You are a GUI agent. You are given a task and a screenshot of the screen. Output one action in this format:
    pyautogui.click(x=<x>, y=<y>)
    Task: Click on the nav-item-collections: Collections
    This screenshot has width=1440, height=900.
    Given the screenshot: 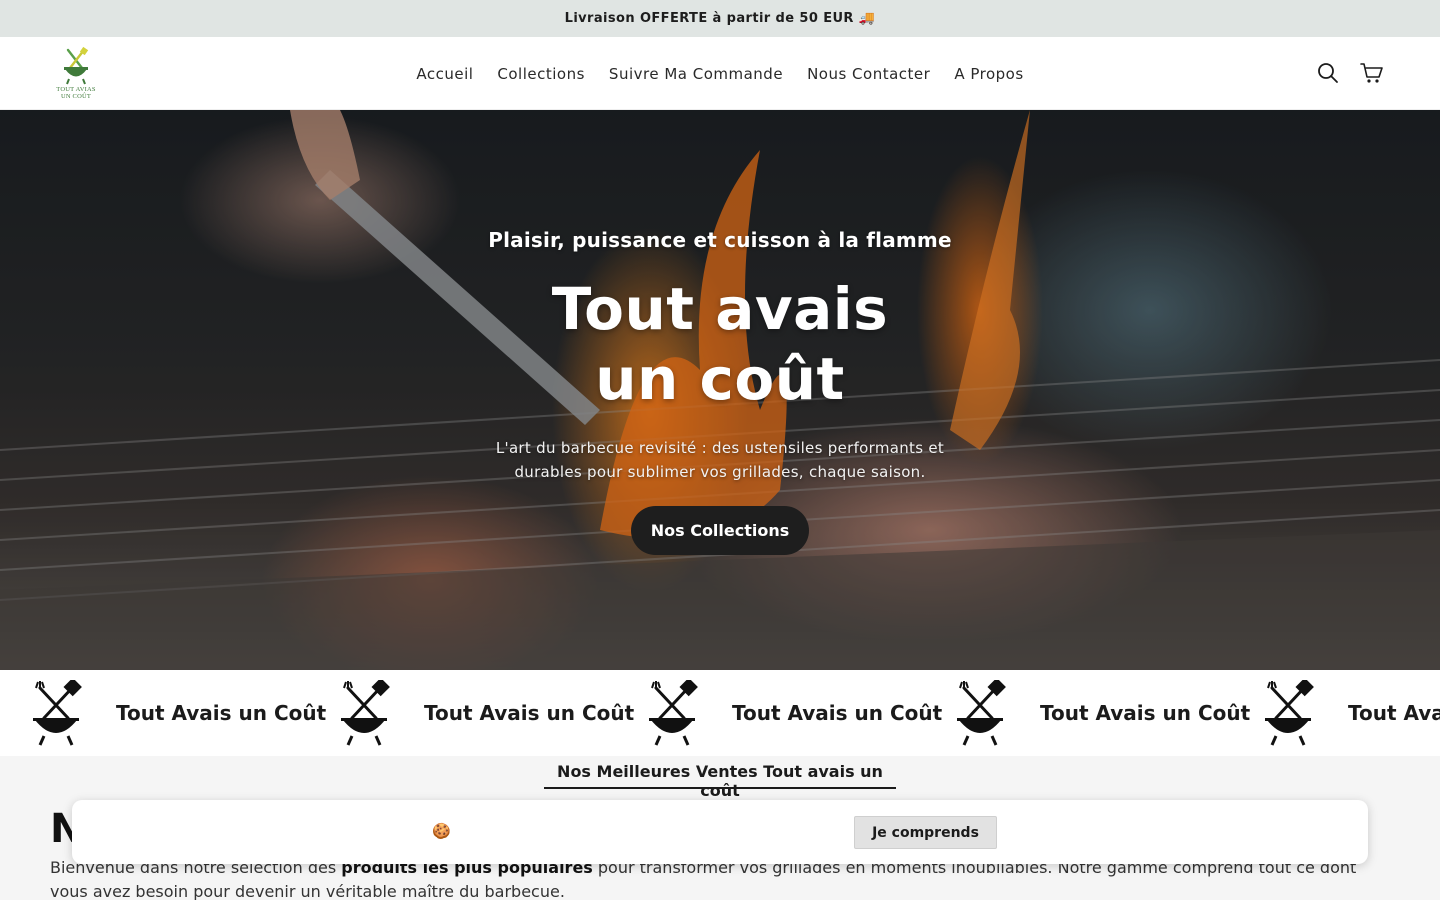 What is the action you would take?
    pyautogui.click(x=541, y=74)
    